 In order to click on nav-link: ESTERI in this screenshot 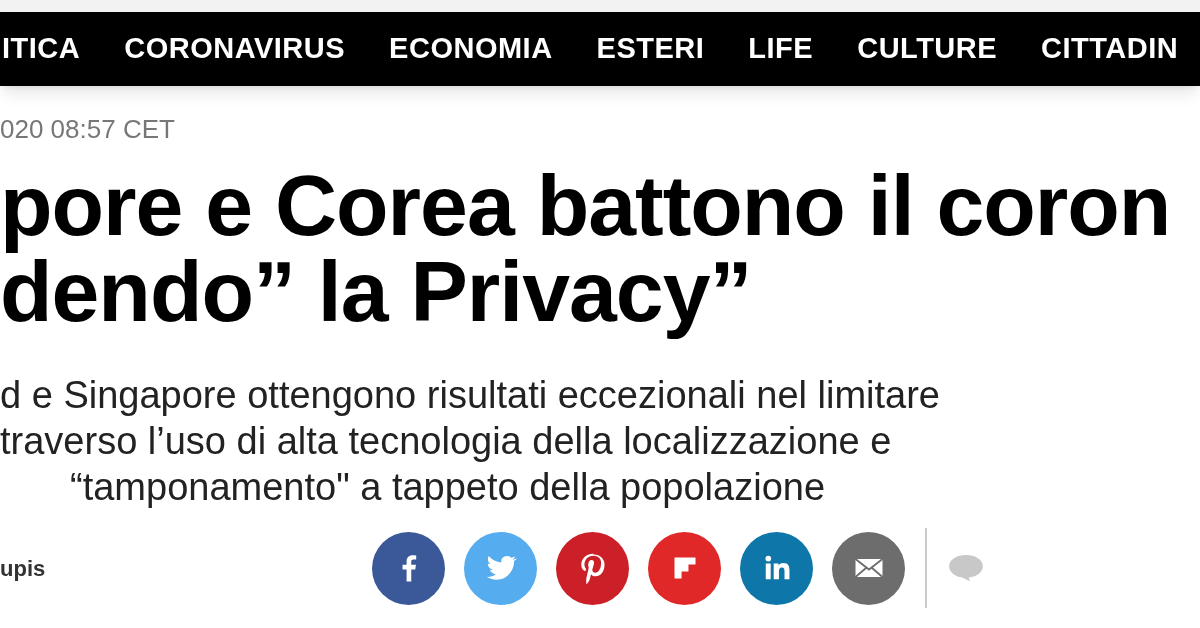, I will do `click(650, 49)`.